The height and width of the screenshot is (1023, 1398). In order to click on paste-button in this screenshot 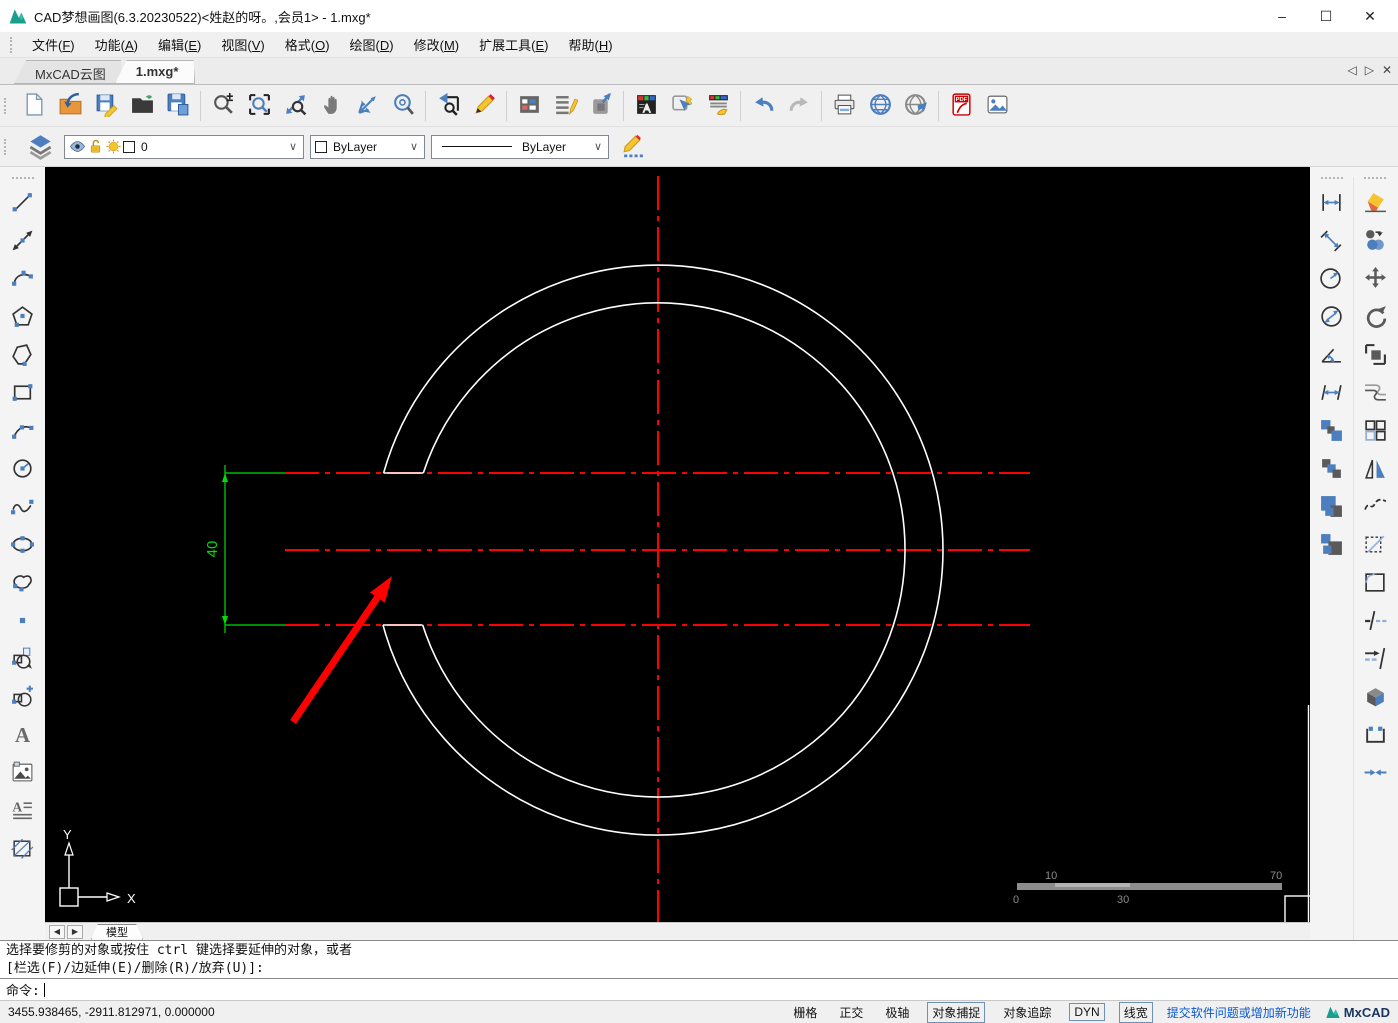, I will do `click(1332, 508)`.